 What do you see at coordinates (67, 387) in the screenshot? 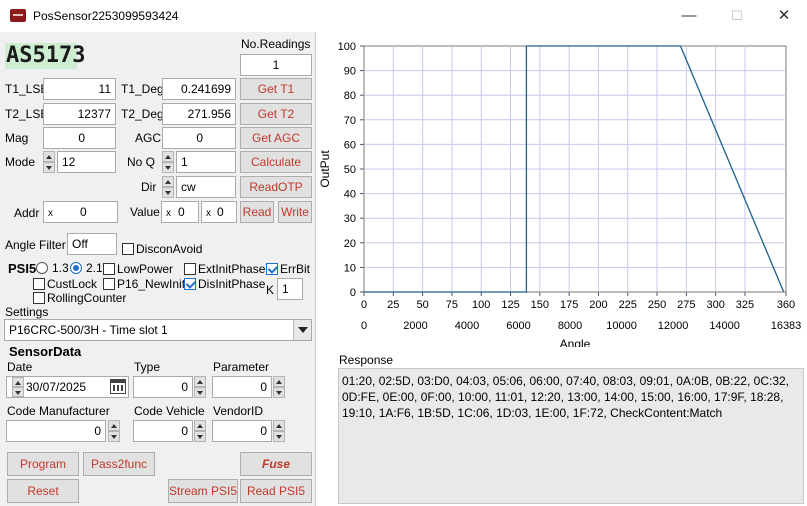
I see `date-picker: 30/07/2025` at bounding box center [67, 387].